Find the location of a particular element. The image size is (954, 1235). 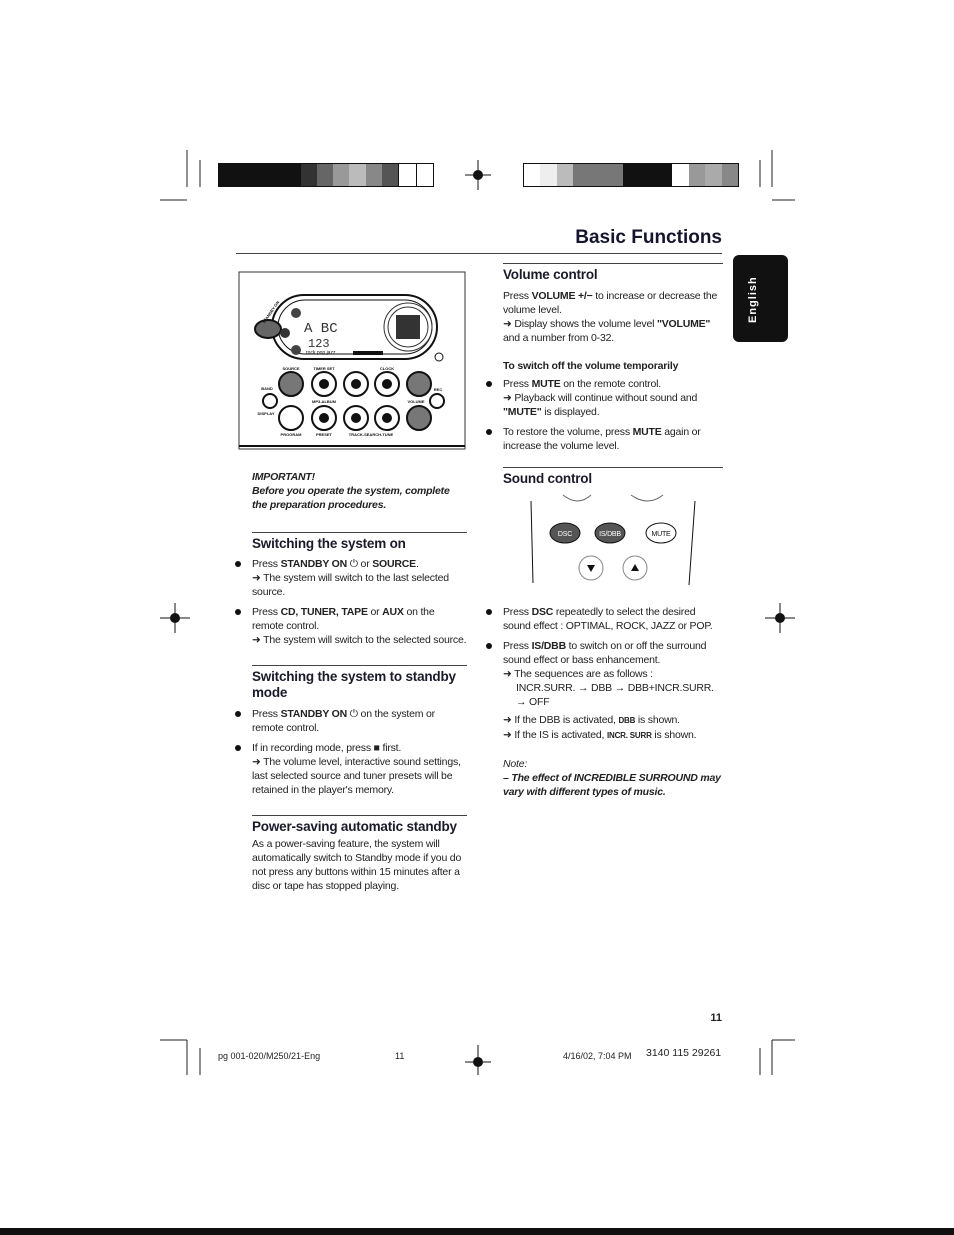

label-volume: VOLUME is located at coordinates (415, 401).